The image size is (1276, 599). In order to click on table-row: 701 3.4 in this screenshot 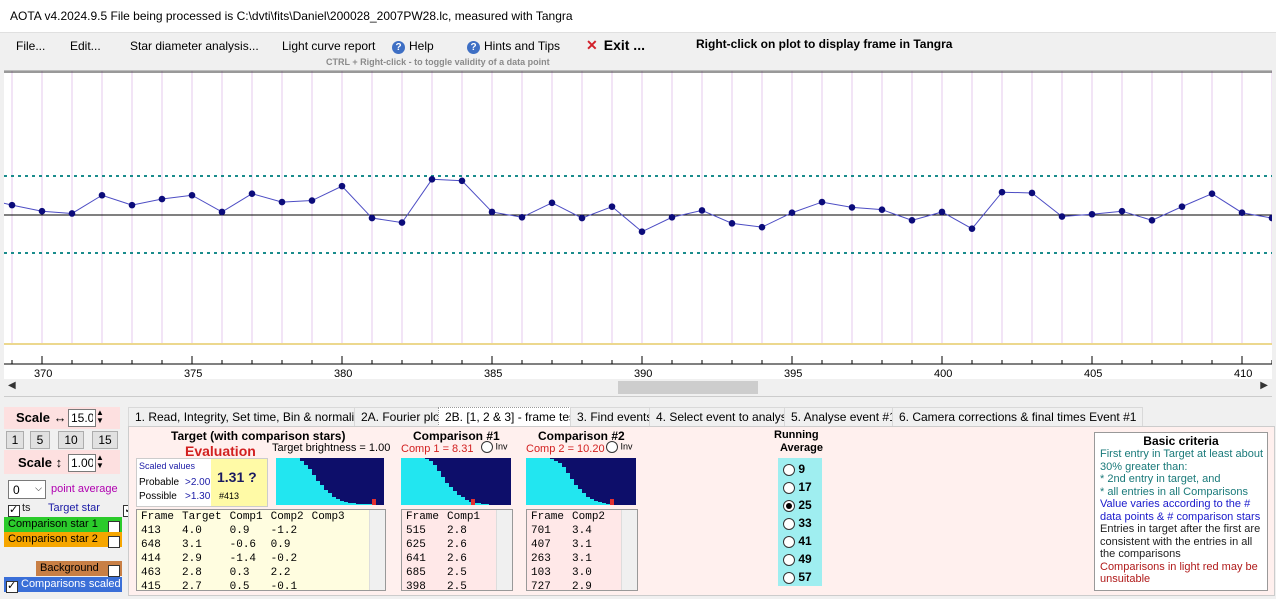, I will do `click(568, 531)`.